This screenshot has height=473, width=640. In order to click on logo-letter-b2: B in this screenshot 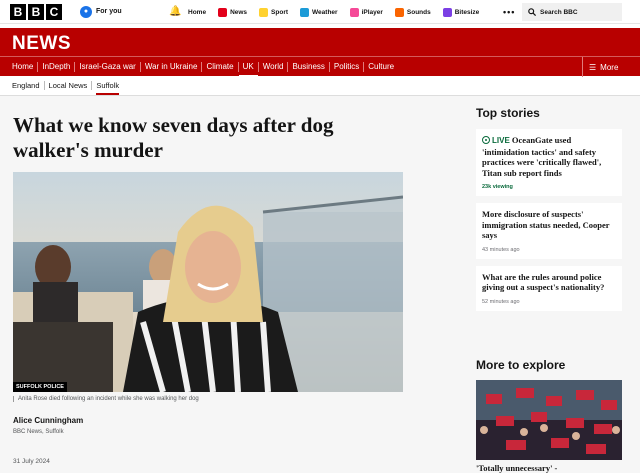, I will do `click(36, 11)`.